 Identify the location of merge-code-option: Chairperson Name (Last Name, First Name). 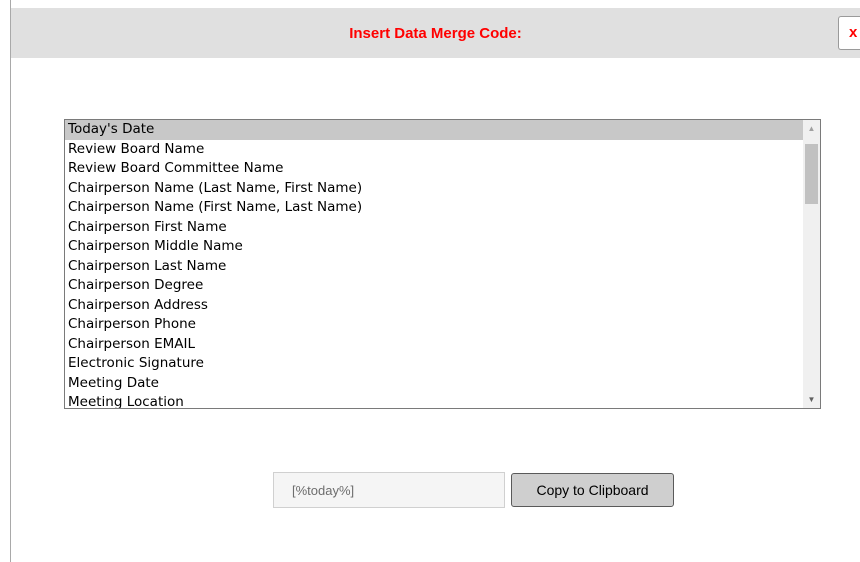
(434, 189).